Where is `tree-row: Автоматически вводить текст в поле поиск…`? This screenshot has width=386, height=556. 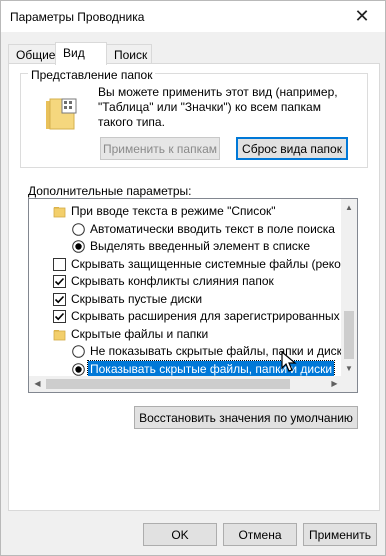 tree-row: Автоматически вводить текст в поле поиск… is located at coordinates (186, 229).